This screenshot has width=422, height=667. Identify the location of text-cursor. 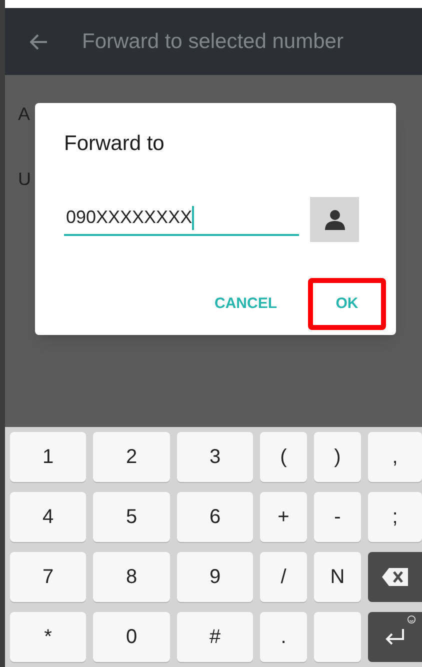
(193, 218).